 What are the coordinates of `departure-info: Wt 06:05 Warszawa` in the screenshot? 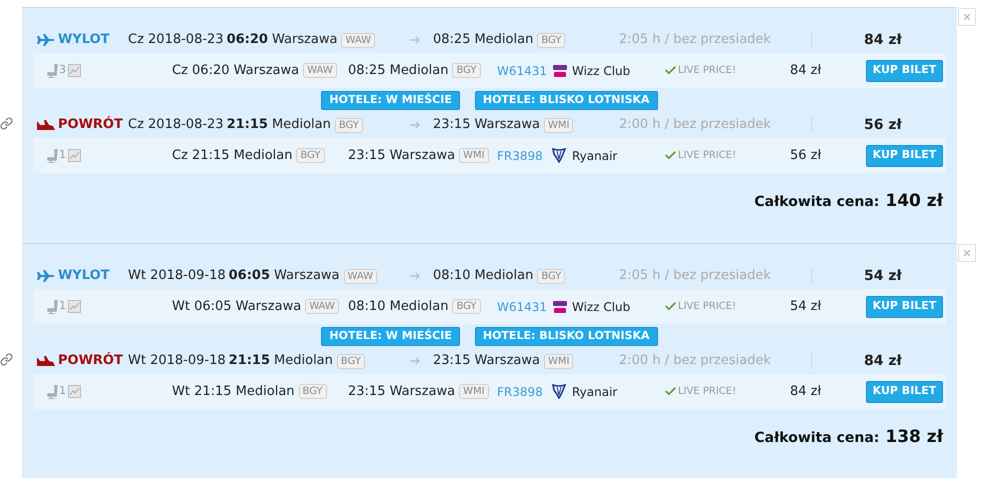 It's located at (237, 307).